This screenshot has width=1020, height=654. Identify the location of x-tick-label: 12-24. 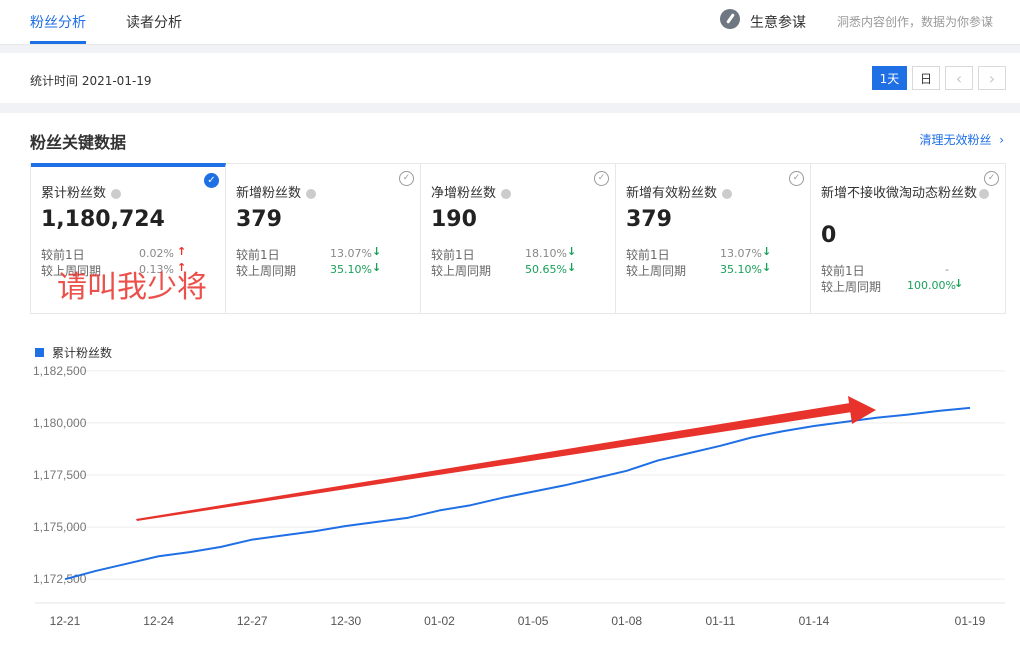
(158, 621).